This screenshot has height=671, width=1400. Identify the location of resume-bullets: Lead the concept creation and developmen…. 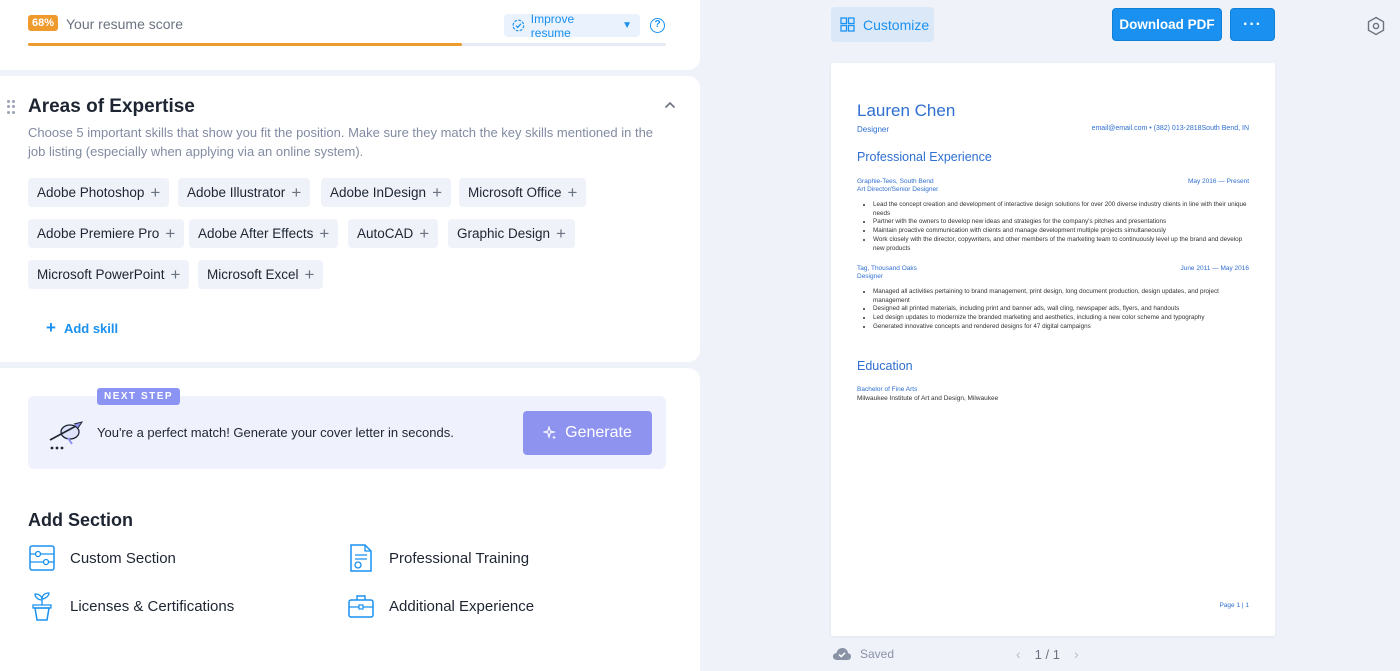
(1062, 227).